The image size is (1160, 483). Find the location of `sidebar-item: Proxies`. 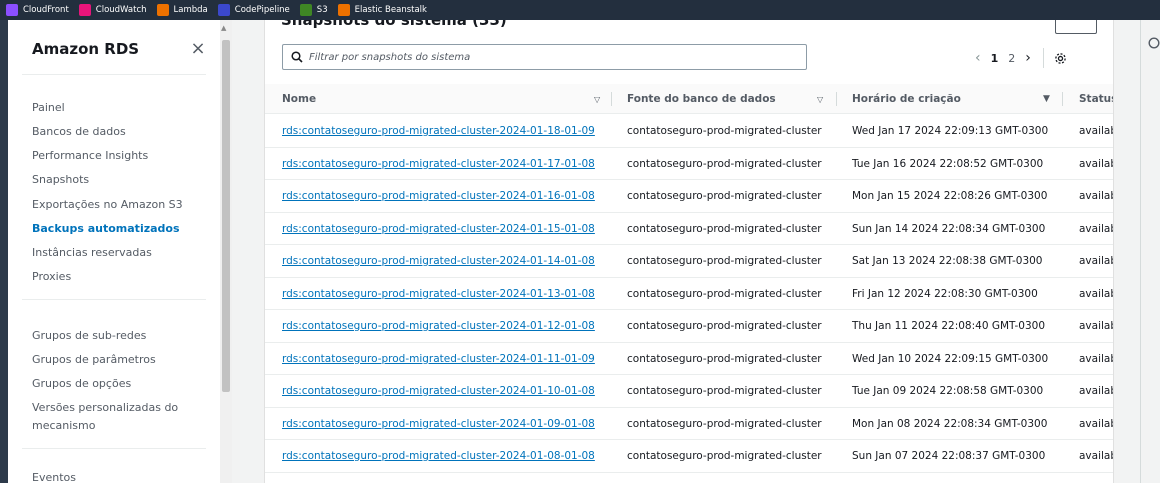

sidebar-item: Proxies is located at coordinates (51, 277).